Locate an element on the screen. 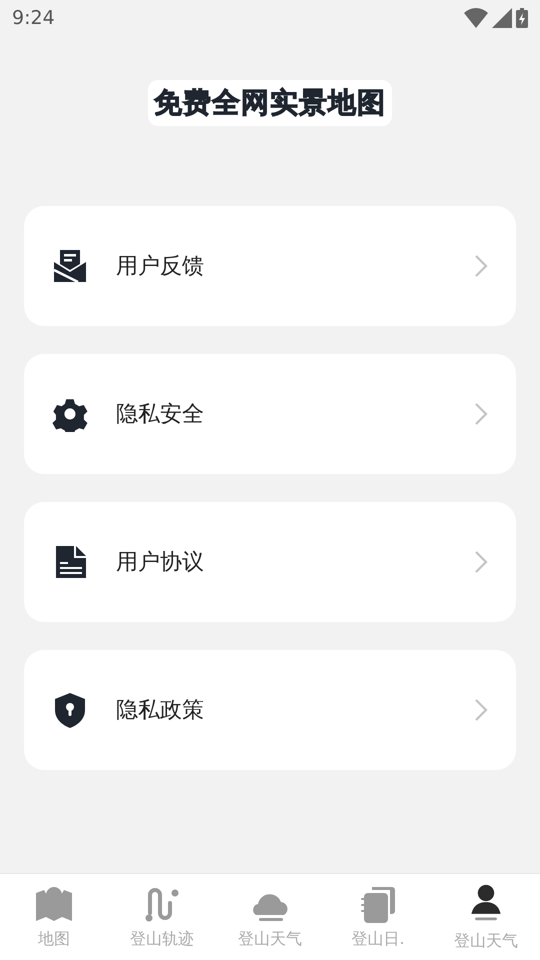 Image resolution: width=540 pixels, height=960 pixels. signal-icon is located at coordinates (502, 18).